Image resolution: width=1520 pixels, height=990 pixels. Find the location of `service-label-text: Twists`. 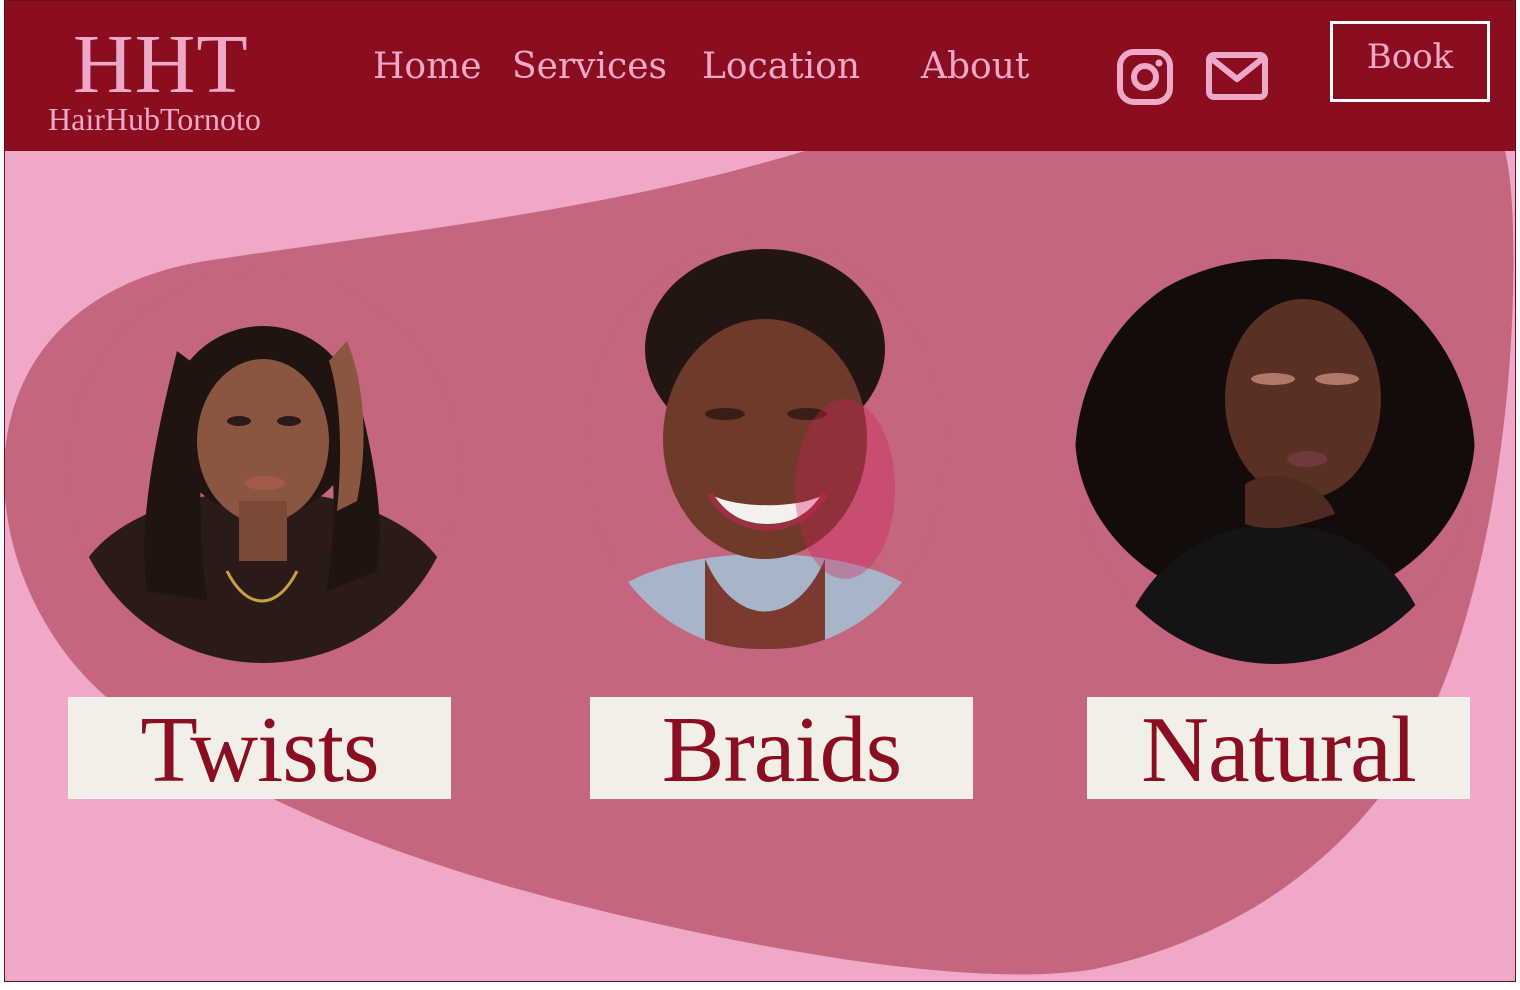

service-label-text: Twists is located at coordinates (259, 750).